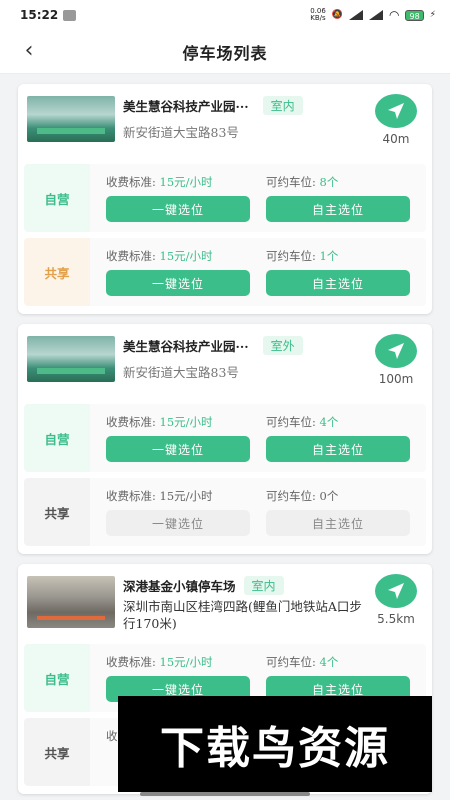 The height and width of the screenshot is (800, 450). I want to click on slot-section-self: 自营 收费标准: 15元/小时 可约车位: 8个 一键选位 自主选位, so click(225, 198).